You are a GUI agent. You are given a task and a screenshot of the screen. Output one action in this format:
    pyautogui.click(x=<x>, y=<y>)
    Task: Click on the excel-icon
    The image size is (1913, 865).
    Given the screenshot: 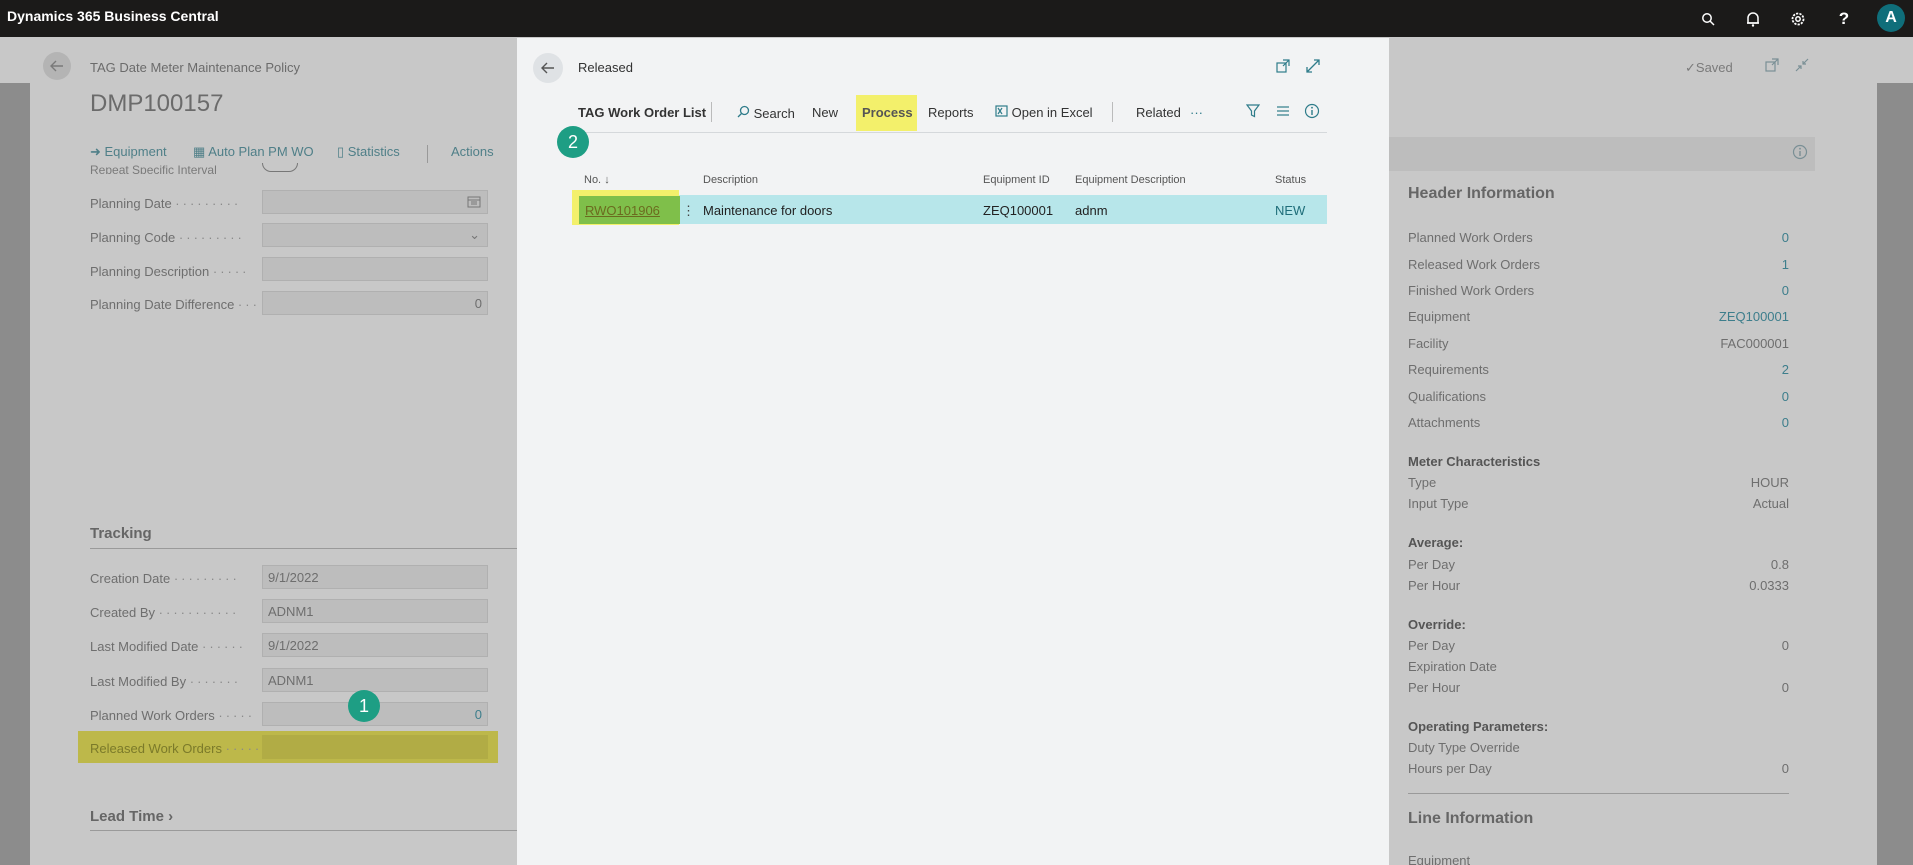 What is the action you would take?
    pyautogui.click(x=1001, y=112)
    